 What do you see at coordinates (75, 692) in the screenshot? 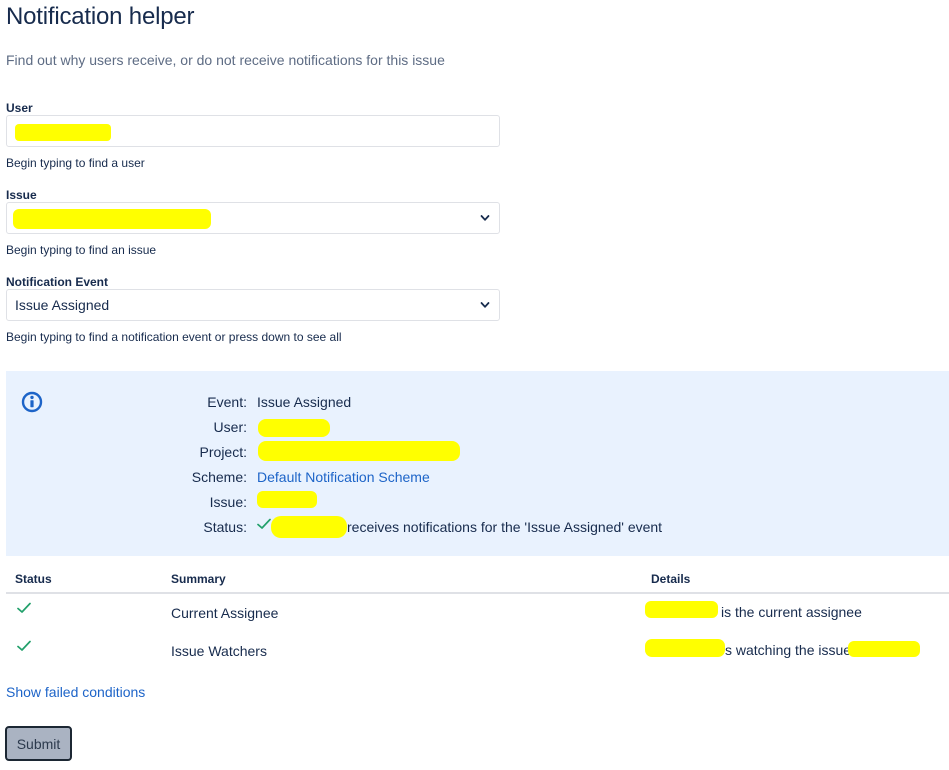
I see `show-failed-conditions-link: Show failed conditions` at bounding box center [75, 692].